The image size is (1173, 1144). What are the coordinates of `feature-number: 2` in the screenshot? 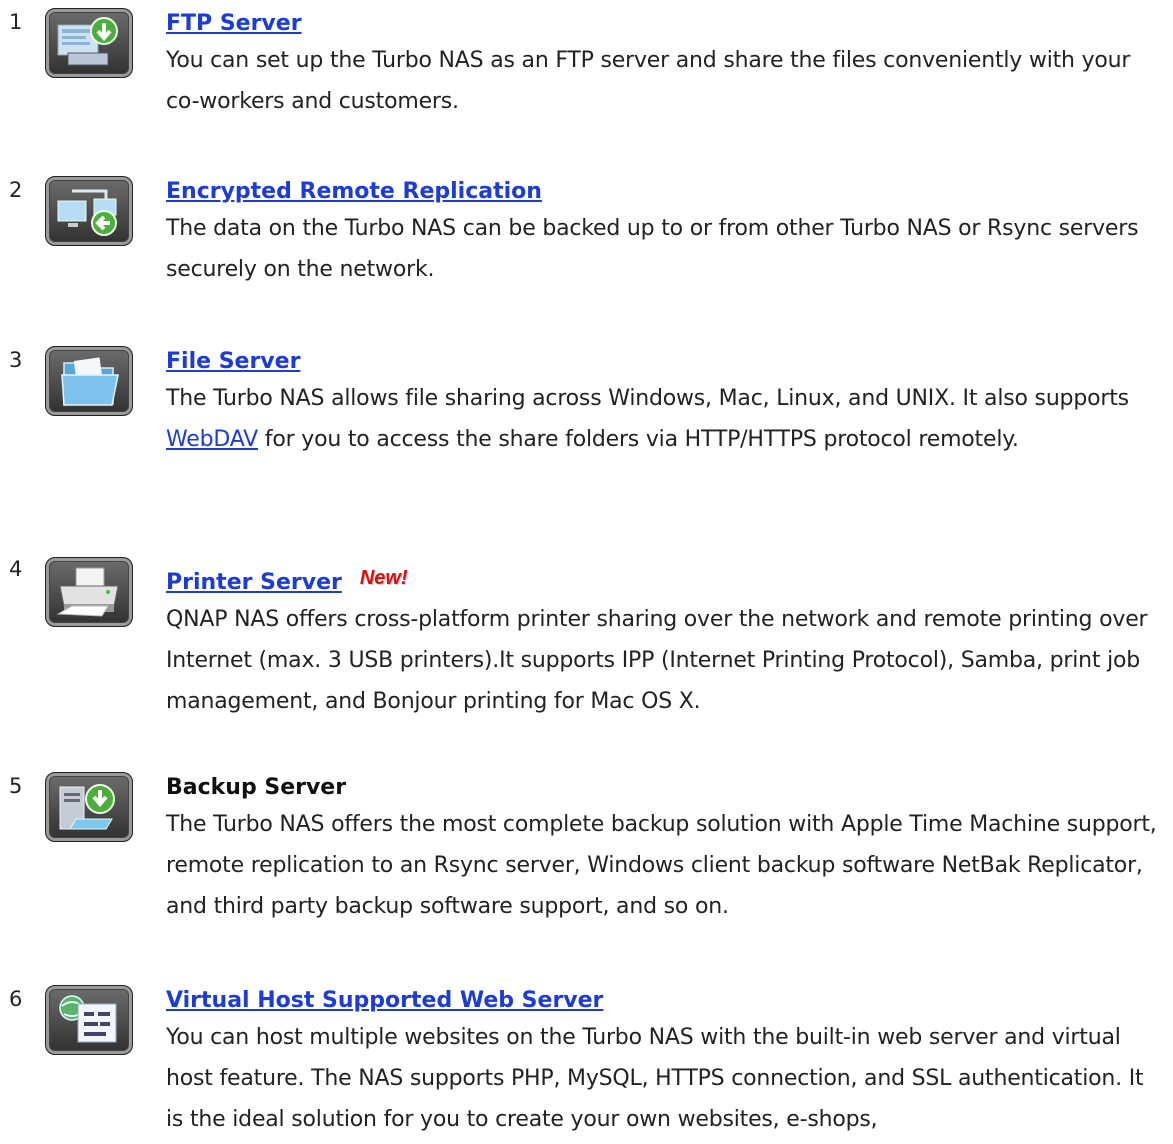 It's located at (16, 190).